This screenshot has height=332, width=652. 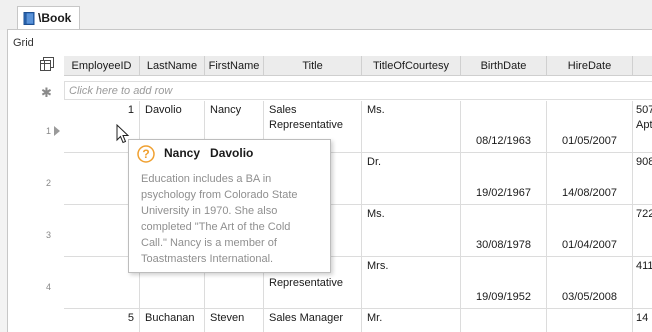 What do you see at coordinates (503, 193) in the screenshot?
I see `cell-birthdate-text: 19/02/1967` at bounding box center [503, 193].